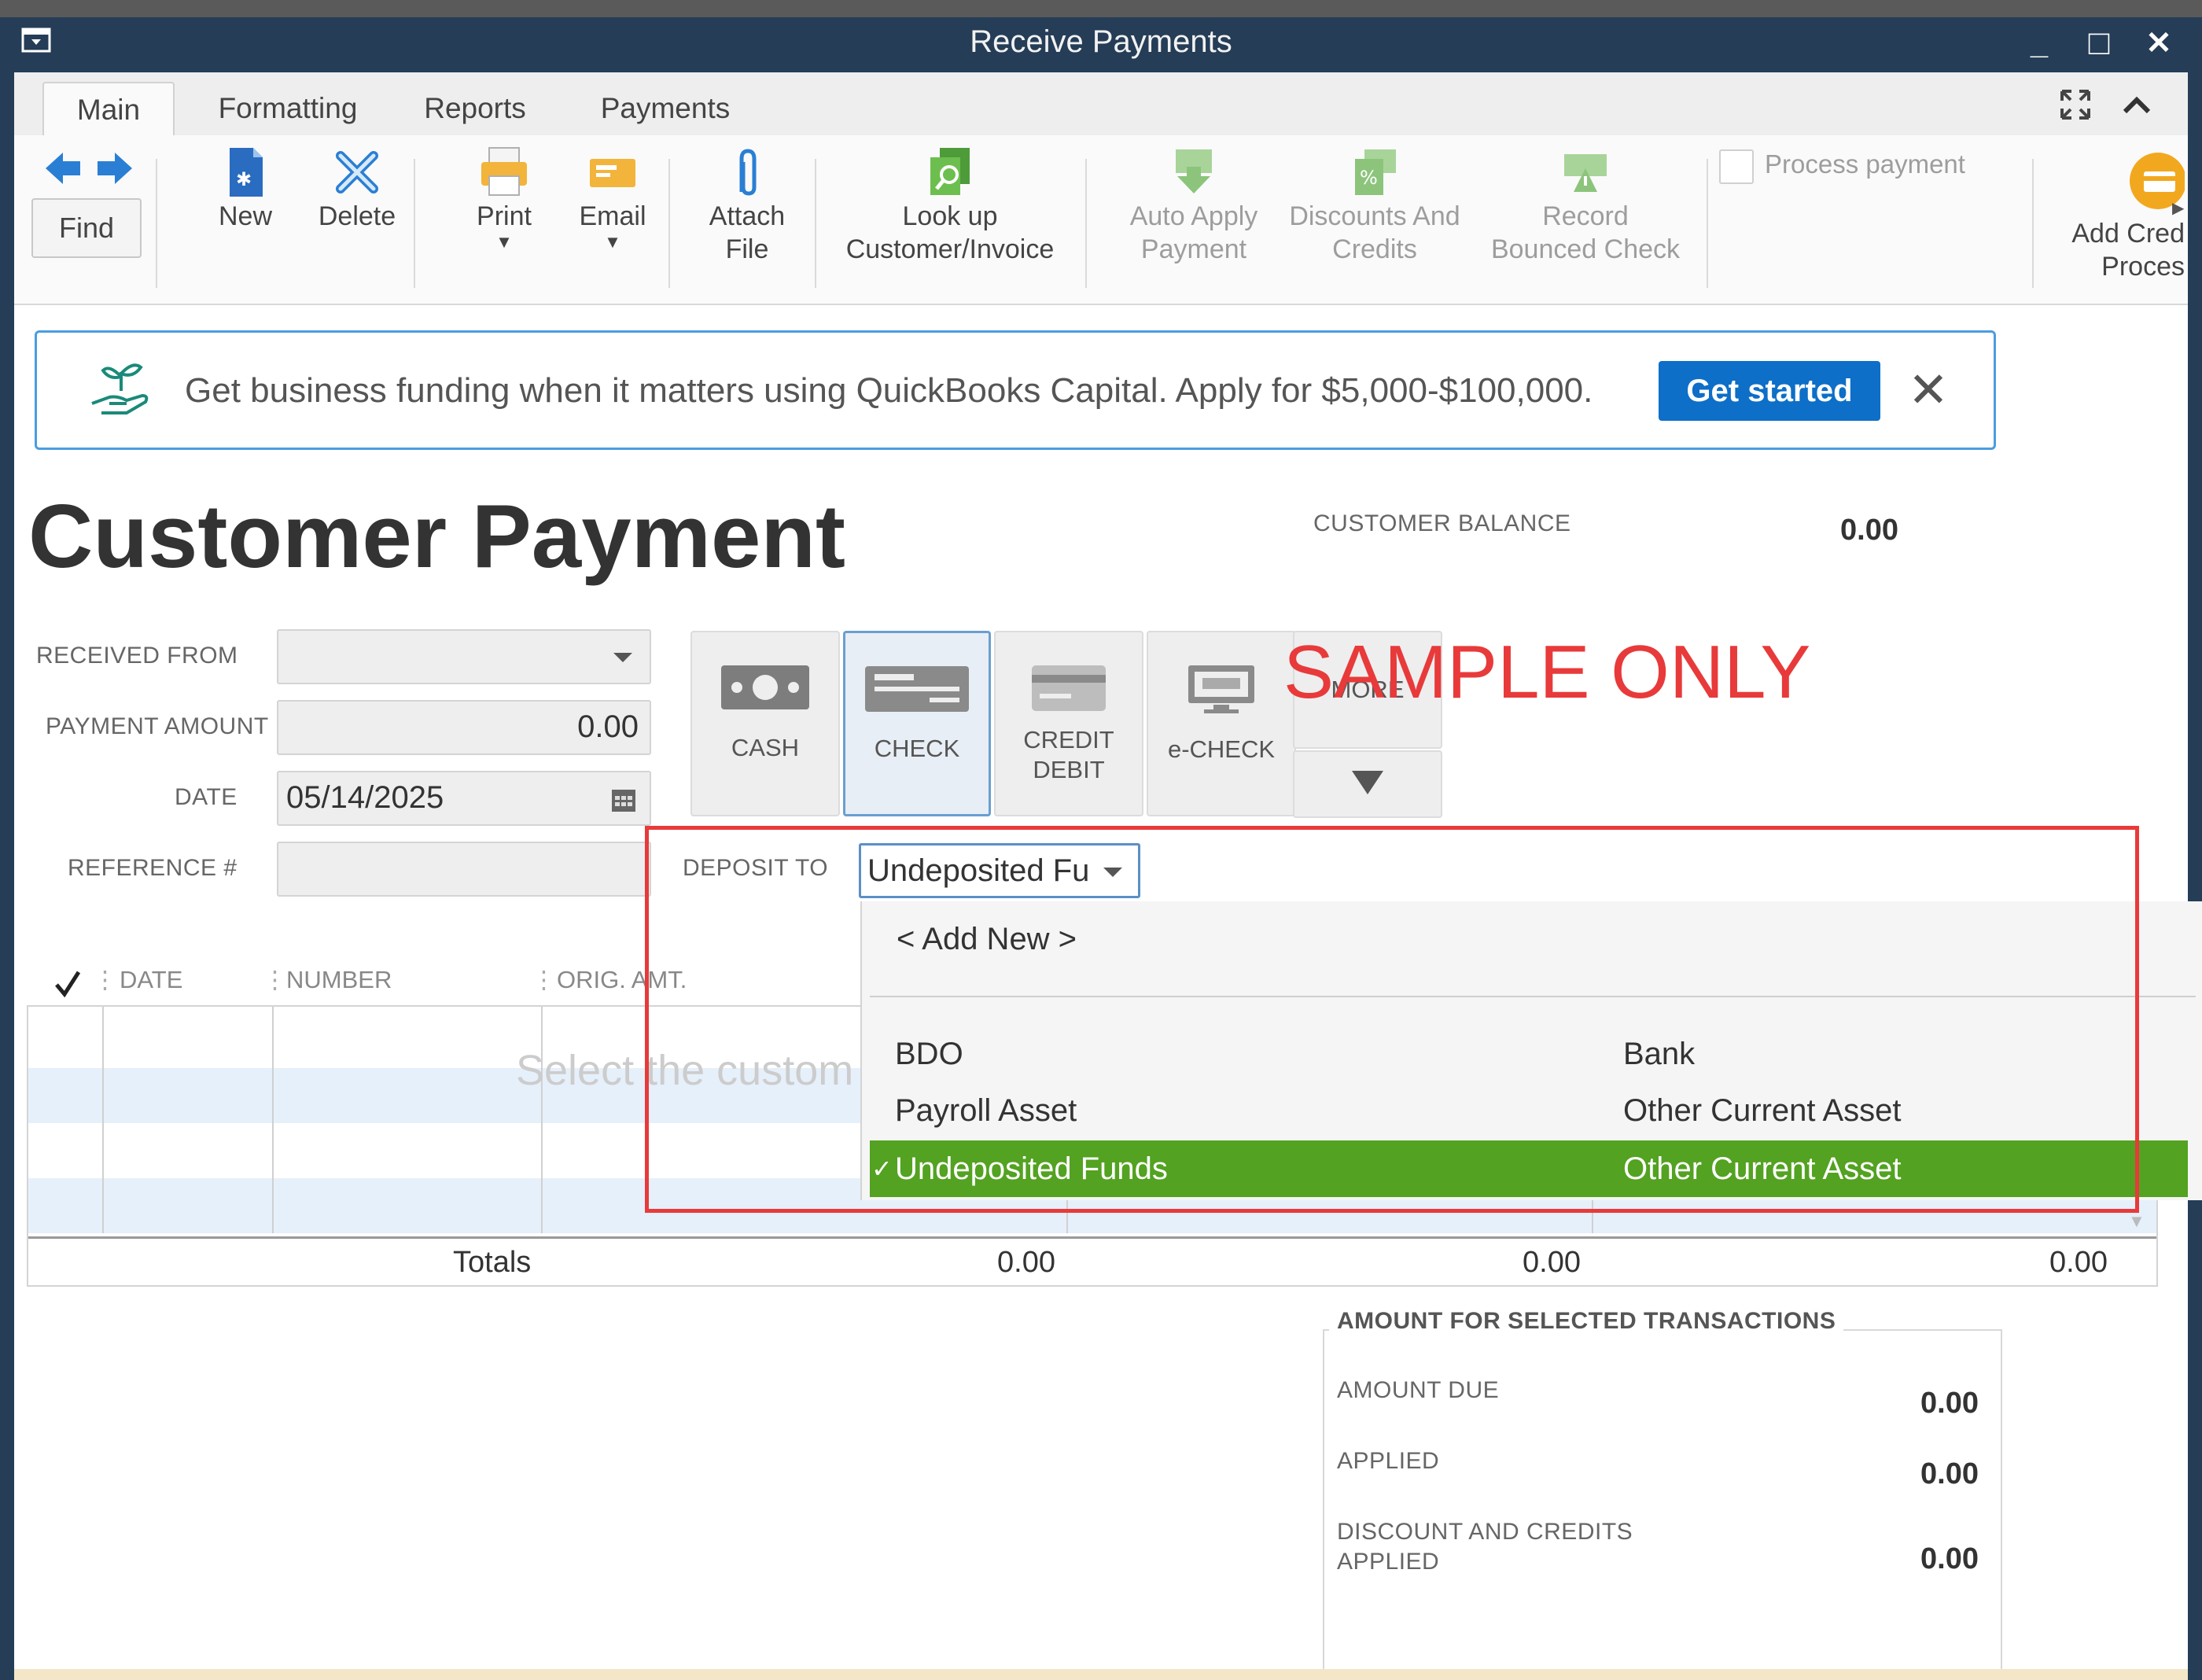 Image resolution: width=2202 pixels, height=1680 pixels. Describe the element at coordinates (917, 723) in the screenshot. I see `payment-method-check: CHECK` at that location.